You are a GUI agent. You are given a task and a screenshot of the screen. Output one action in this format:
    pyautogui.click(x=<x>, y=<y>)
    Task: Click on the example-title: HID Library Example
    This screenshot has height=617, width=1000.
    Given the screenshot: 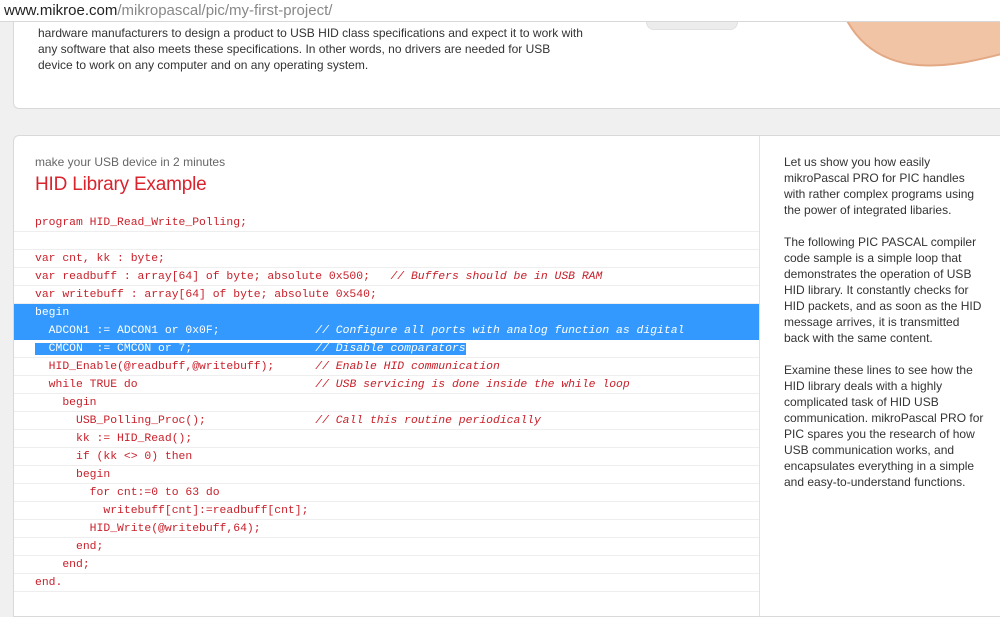 What is the action you would take?
    pyautogui.click(x=121, y=184)
    